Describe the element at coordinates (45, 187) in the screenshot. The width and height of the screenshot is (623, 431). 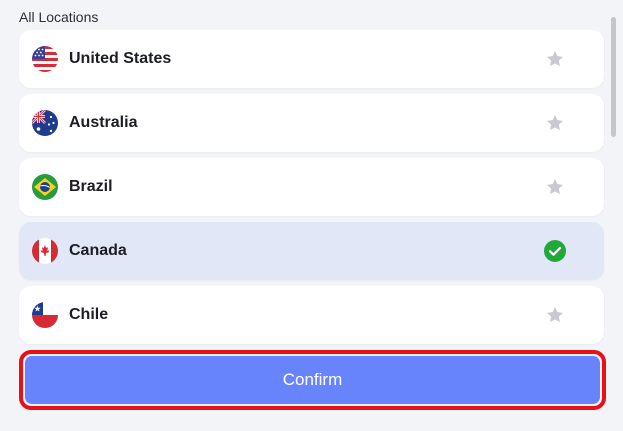
I see `brazil-flag-icon` at that location.